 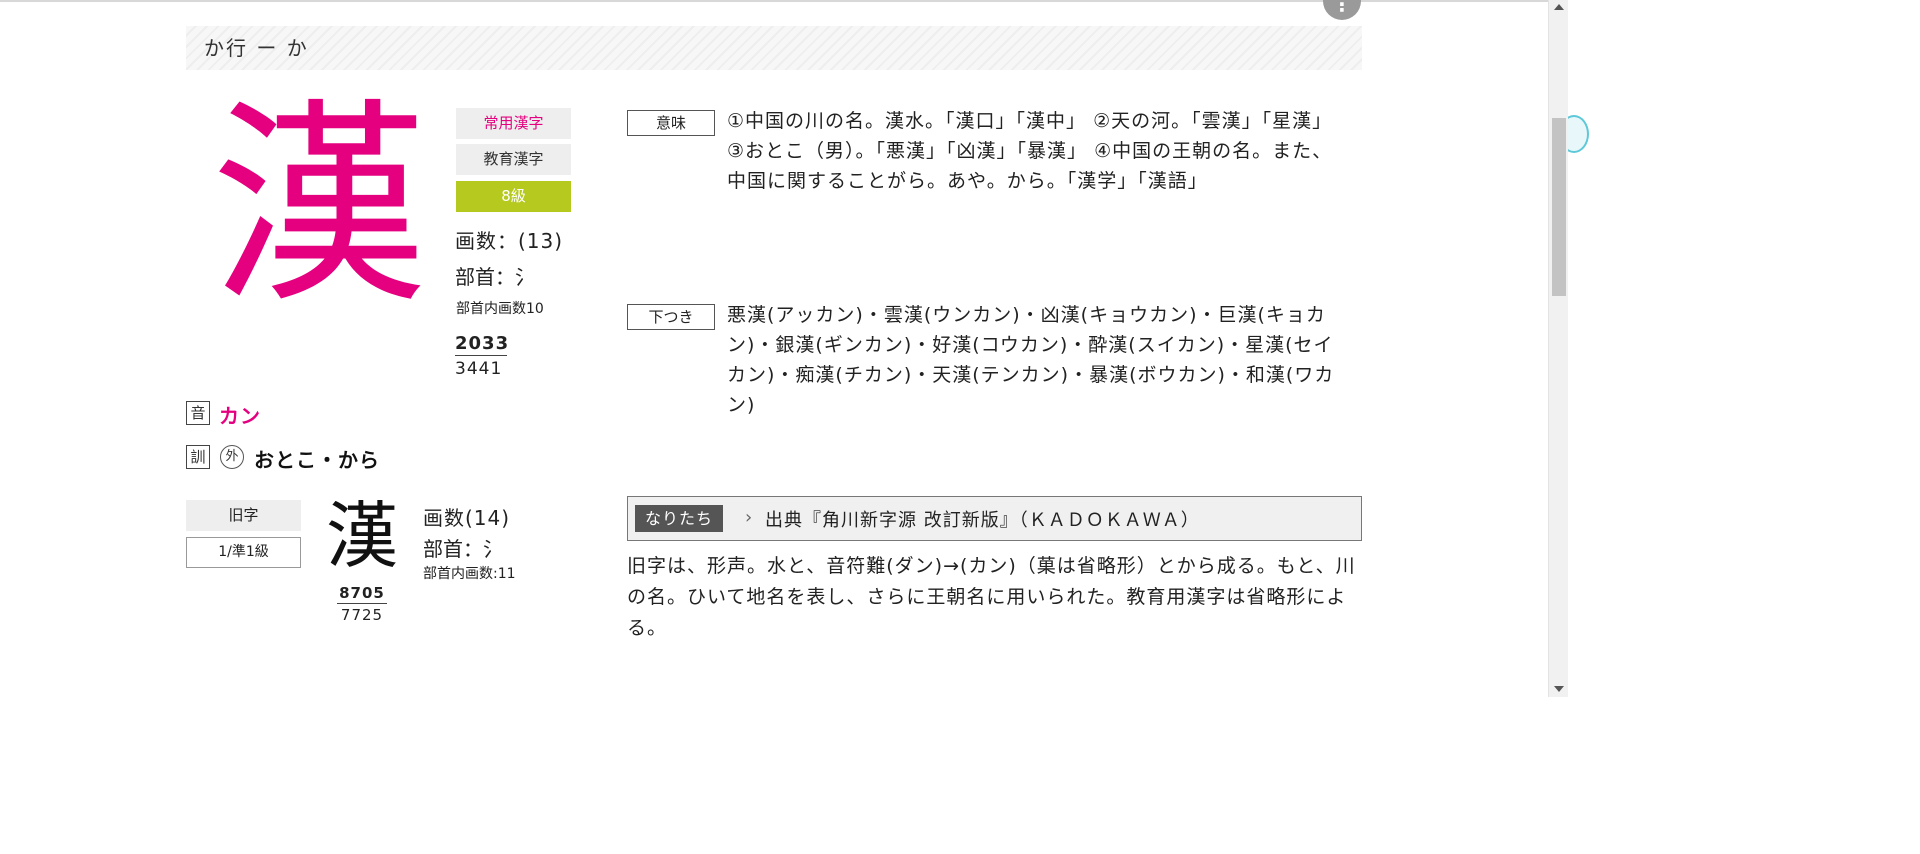 I want to click on scroll-thumb, so click(x=1559, y=207).